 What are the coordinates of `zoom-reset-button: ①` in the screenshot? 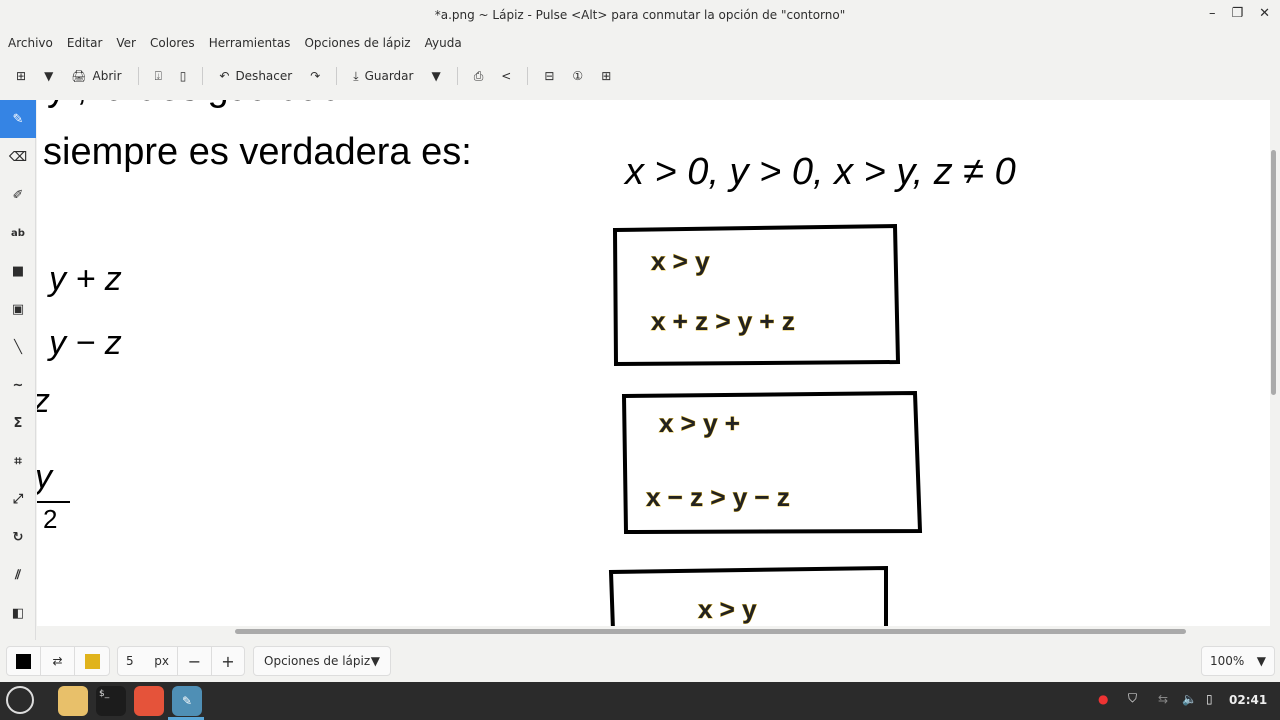 It's located at (577, 76).